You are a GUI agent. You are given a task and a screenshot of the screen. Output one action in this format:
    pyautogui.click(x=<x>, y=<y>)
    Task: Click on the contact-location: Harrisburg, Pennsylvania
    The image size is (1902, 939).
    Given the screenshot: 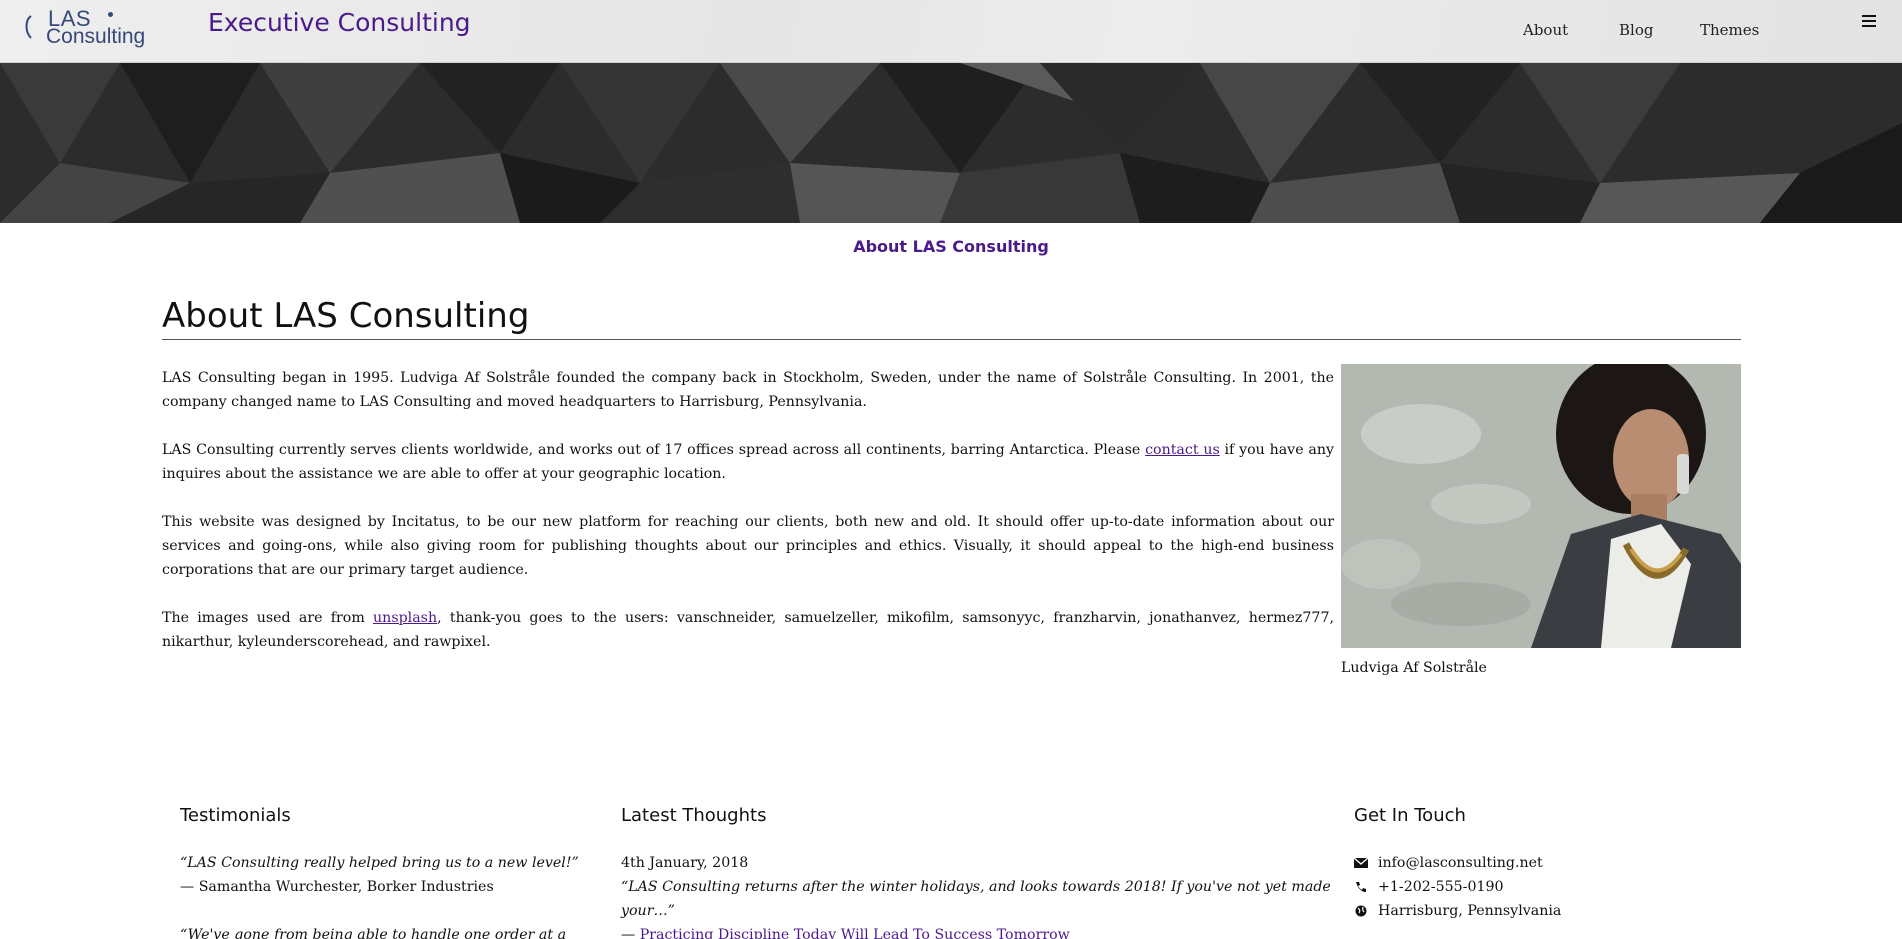 What is the action you would take?
    pyautogui.click(x=1470, y=911)
    